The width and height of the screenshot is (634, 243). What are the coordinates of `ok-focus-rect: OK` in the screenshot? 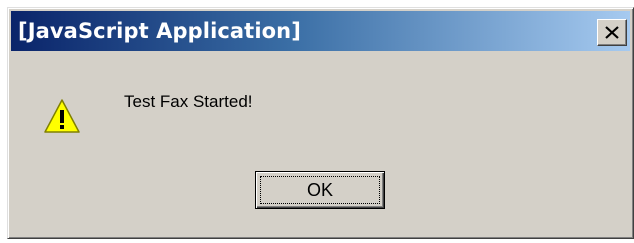 It's located at (320, 190).